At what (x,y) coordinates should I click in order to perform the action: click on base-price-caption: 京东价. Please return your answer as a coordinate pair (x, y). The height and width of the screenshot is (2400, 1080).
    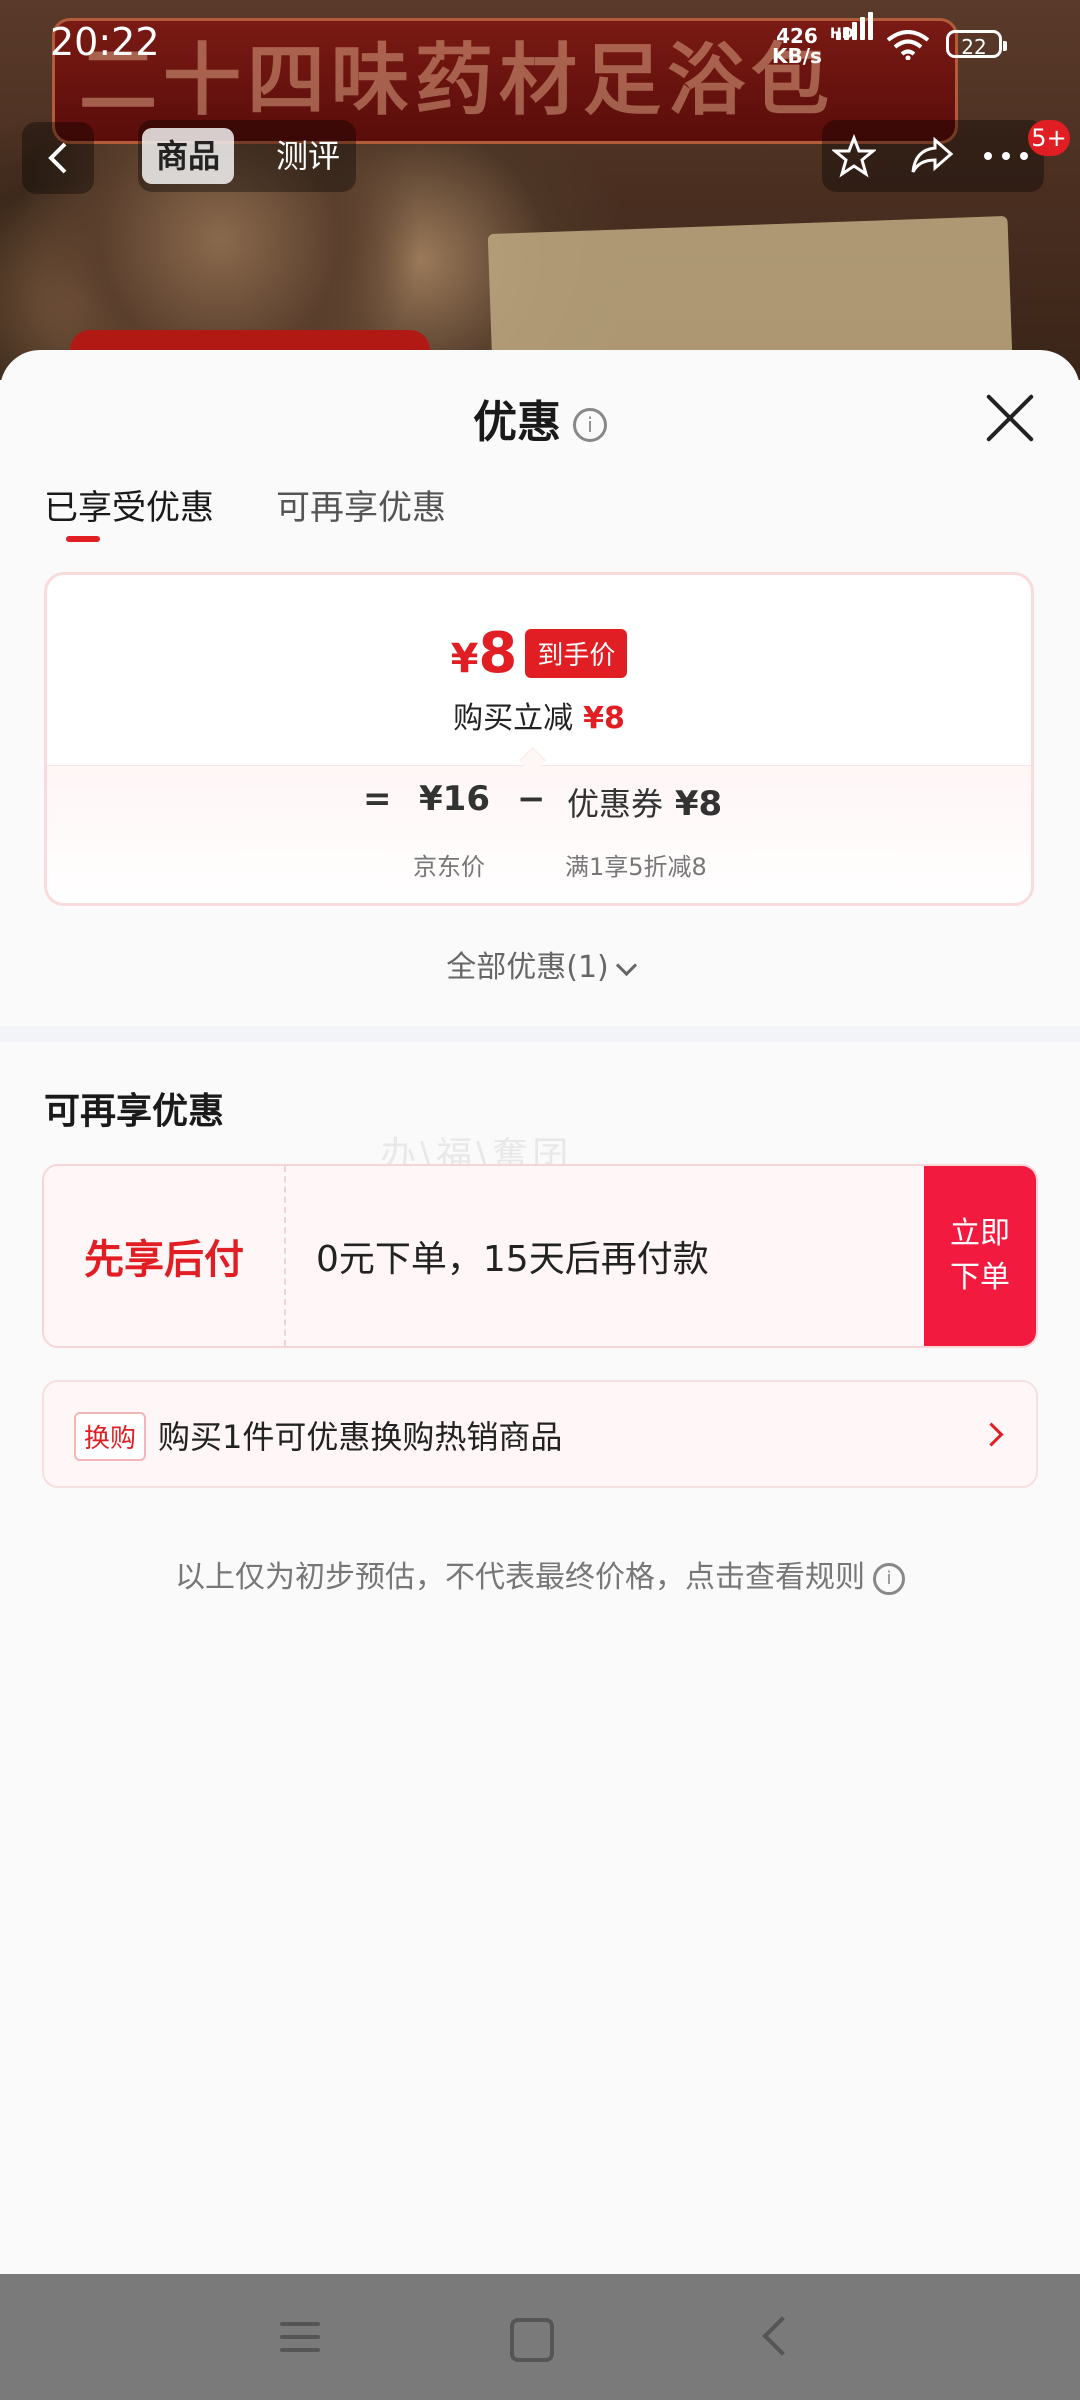
    Looking at the image, I should click on (449, 867).